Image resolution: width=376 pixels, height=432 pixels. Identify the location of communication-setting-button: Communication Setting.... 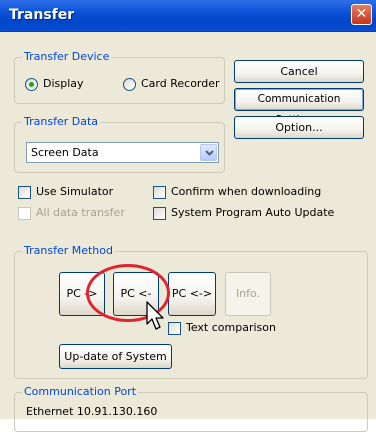
(299, 107).